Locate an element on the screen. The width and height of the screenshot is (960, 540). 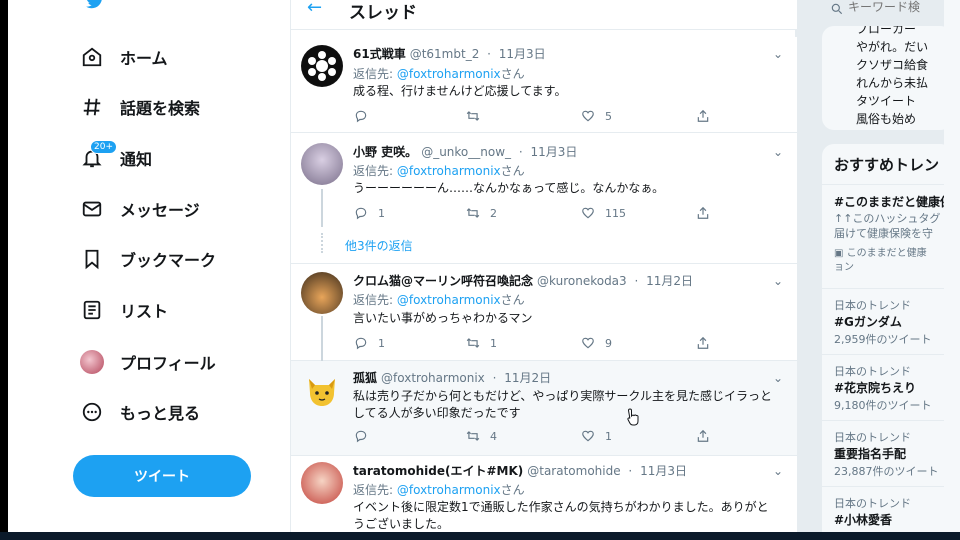
trend-name: #このままだと健康保険 is located at coordinates (889, 202).